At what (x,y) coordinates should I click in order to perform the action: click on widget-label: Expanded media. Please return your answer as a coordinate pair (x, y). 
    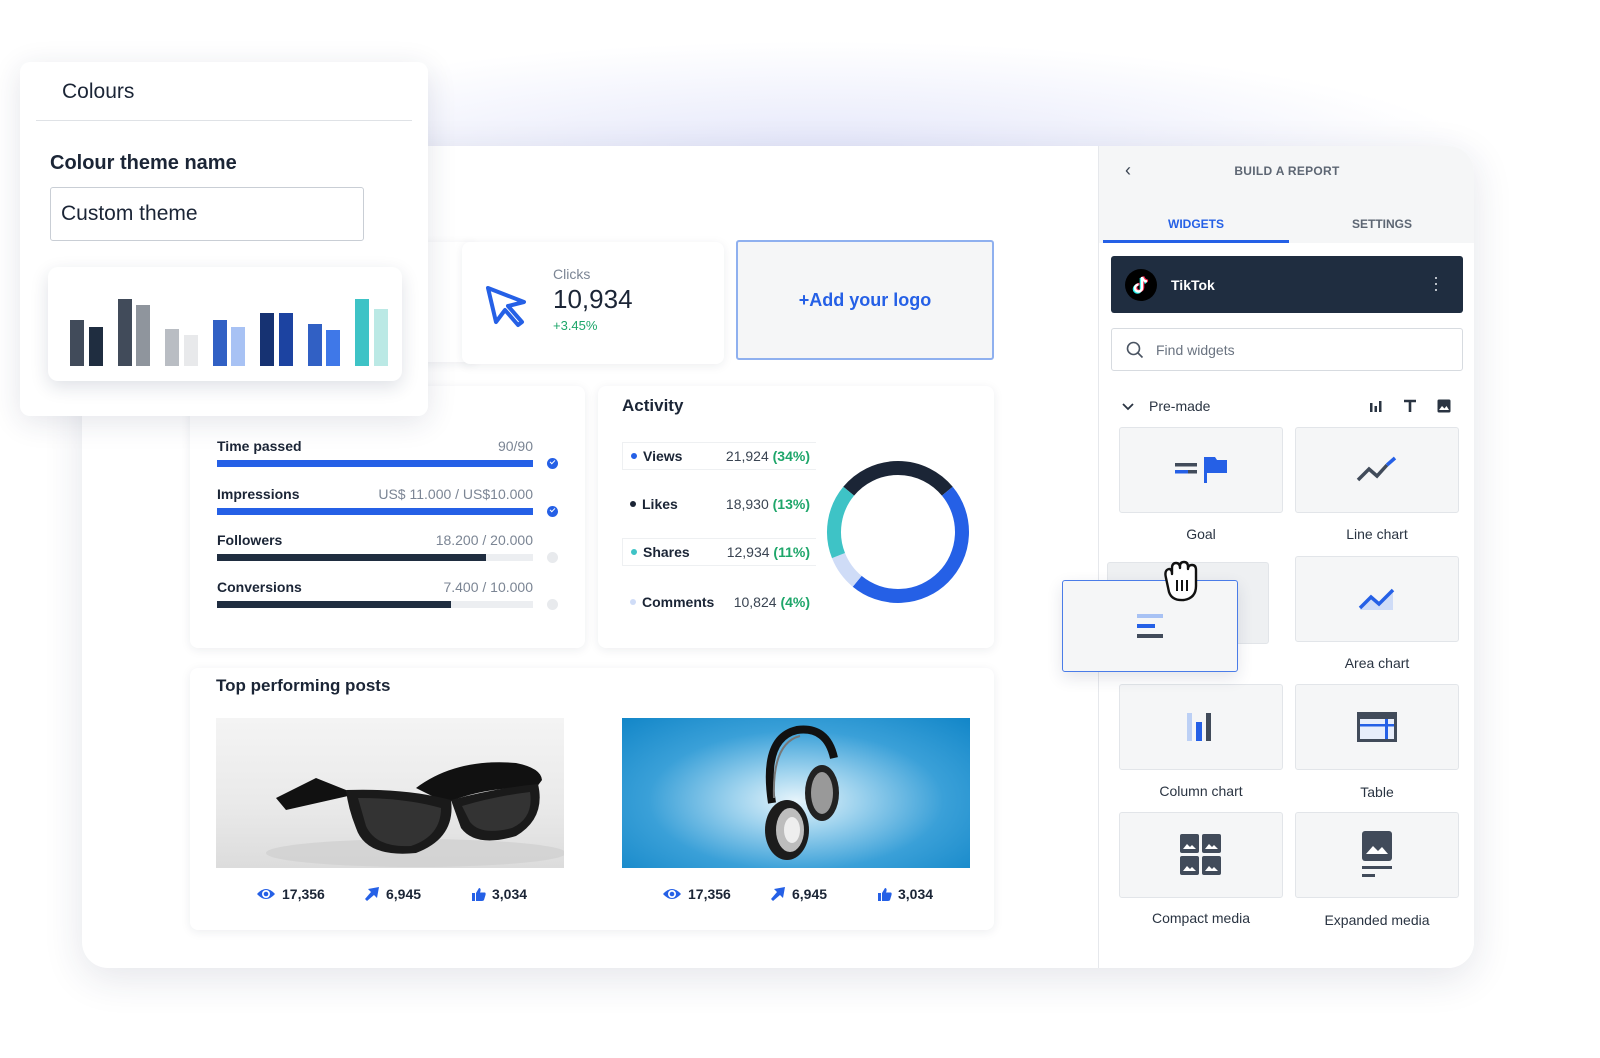
    Looking at the image, I should click on (1377, 920).